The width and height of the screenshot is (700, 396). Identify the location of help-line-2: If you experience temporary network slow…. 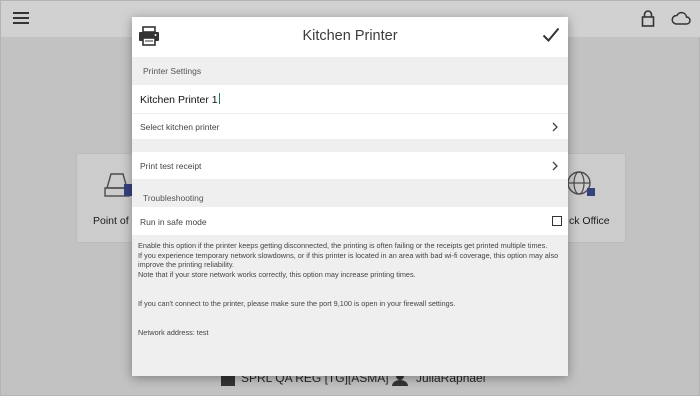
(348, 260).